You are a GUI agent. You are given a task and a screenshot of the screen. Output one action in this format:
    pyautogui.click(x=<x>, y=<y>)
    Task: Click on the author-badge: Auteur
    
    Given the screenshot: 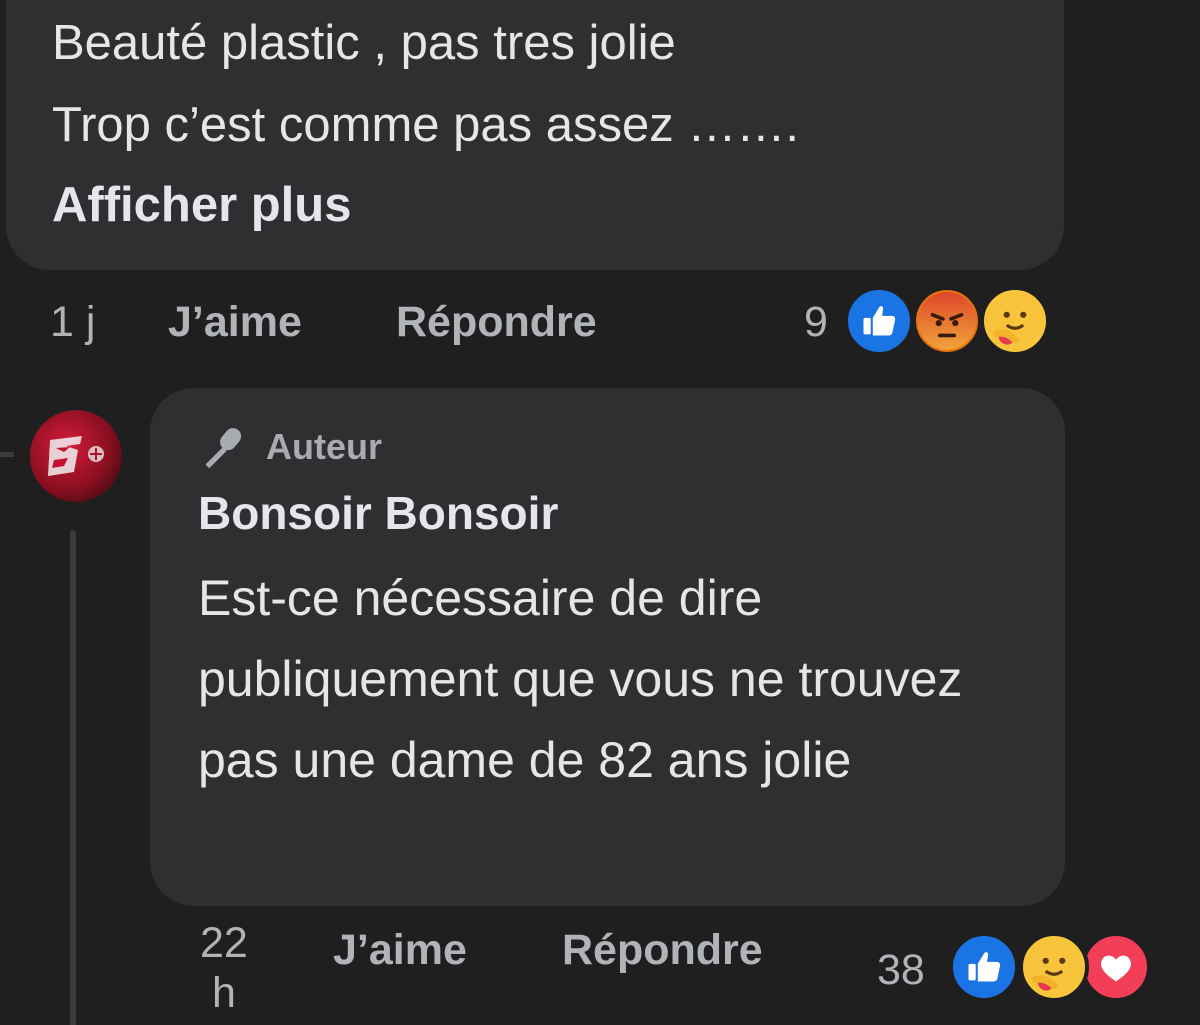 What is the action you would take?
    pyautogui.click(x=290, y=447)
    